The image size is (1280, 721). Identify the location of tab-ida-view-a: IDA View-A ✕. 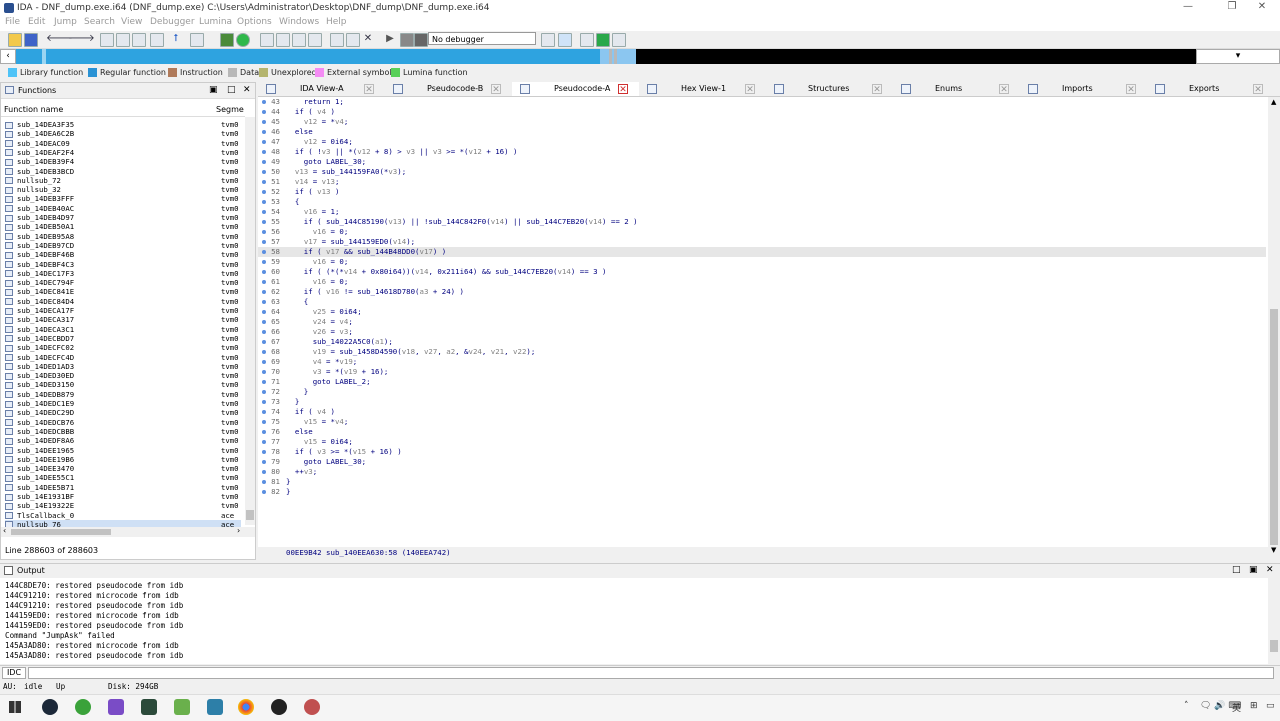
(321, 89).